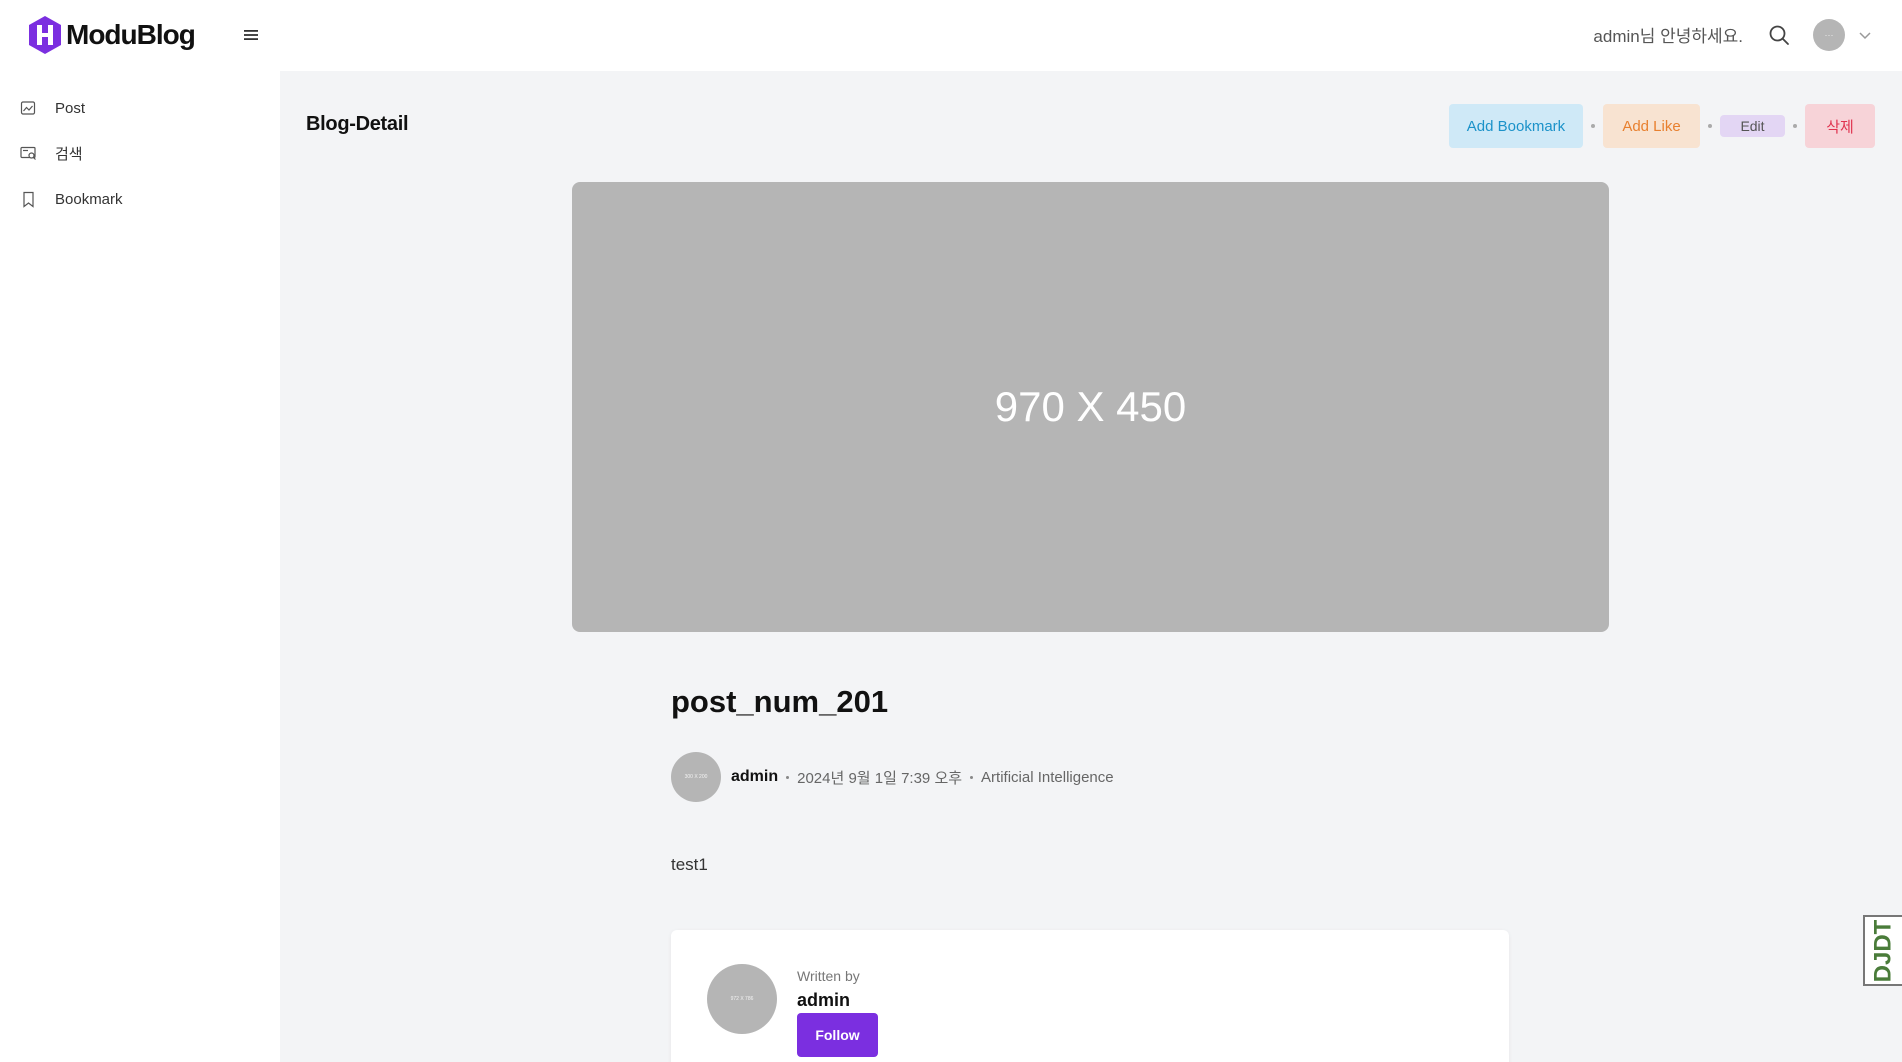 The width and height of the screenshot is (1902, 1062). I want to click on written-by-label: Written by, so click(828, 976).